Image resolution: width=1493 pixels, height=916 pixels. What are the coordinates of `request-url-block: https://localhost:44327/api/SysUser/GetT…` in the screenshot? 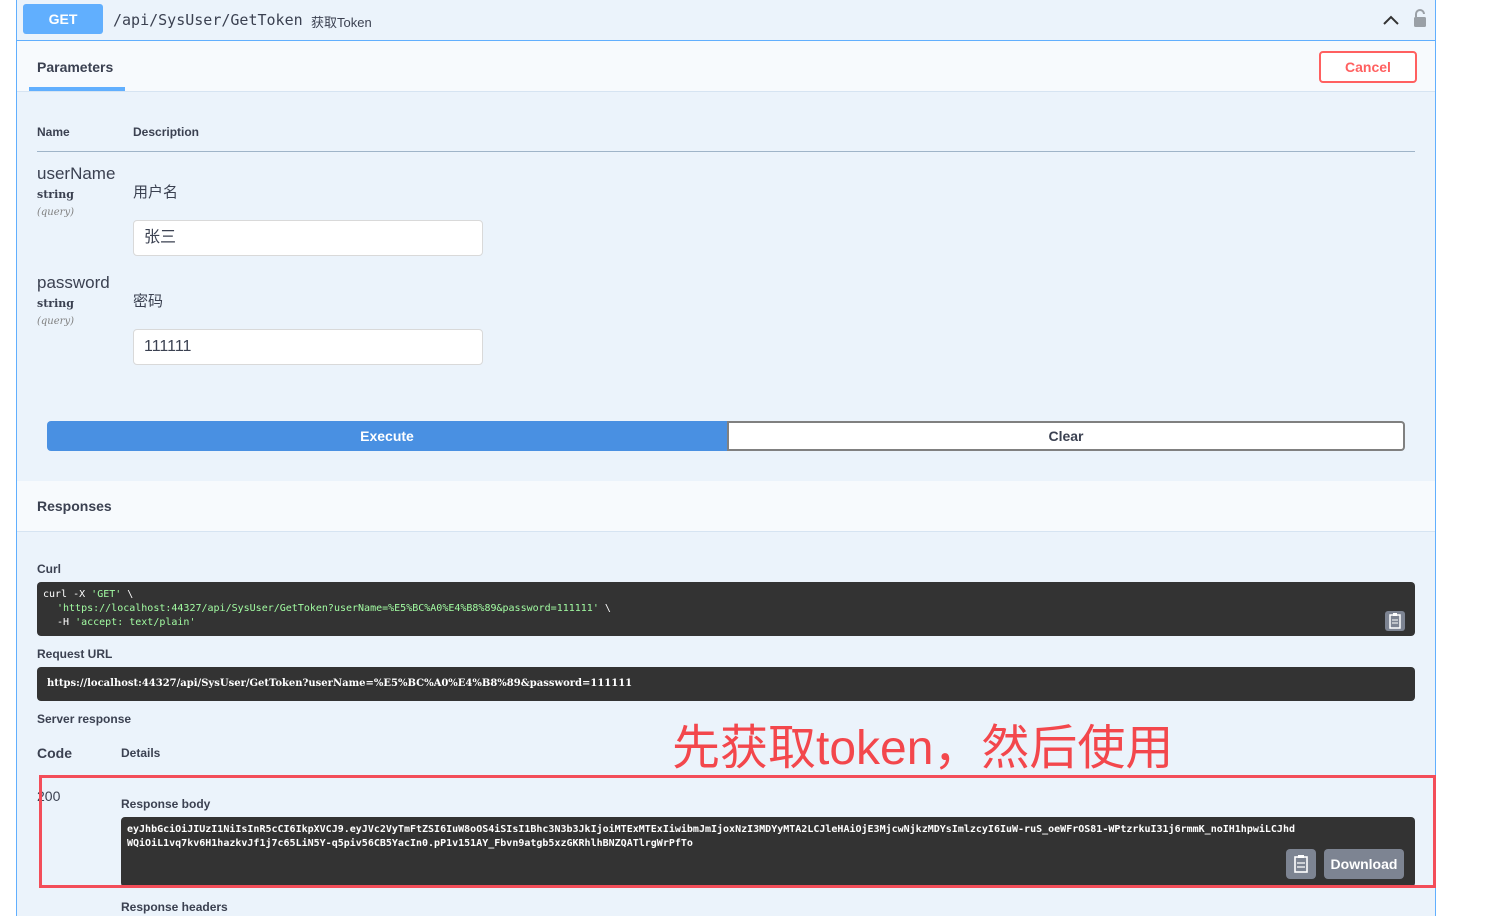 It's located at (726, 684).